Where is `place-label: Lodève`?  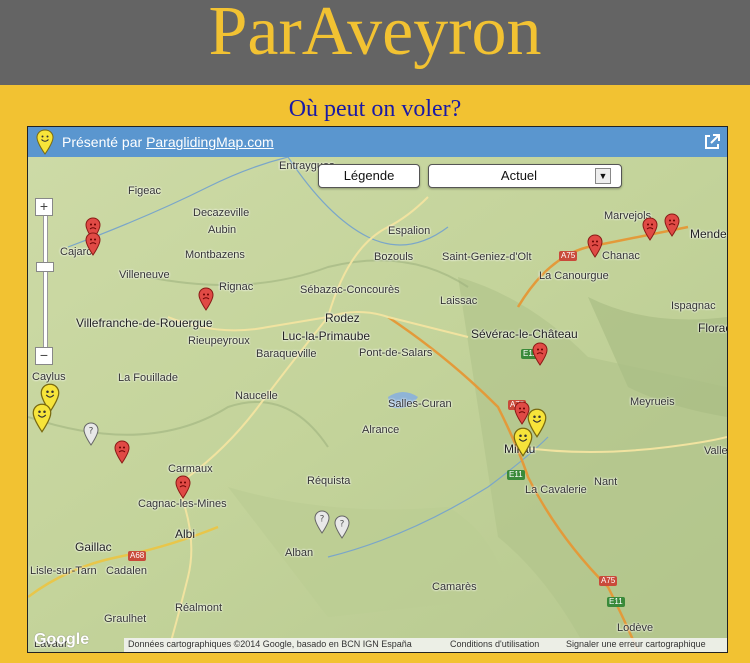 place-label: Lodève is located at coordinates (635, 628).